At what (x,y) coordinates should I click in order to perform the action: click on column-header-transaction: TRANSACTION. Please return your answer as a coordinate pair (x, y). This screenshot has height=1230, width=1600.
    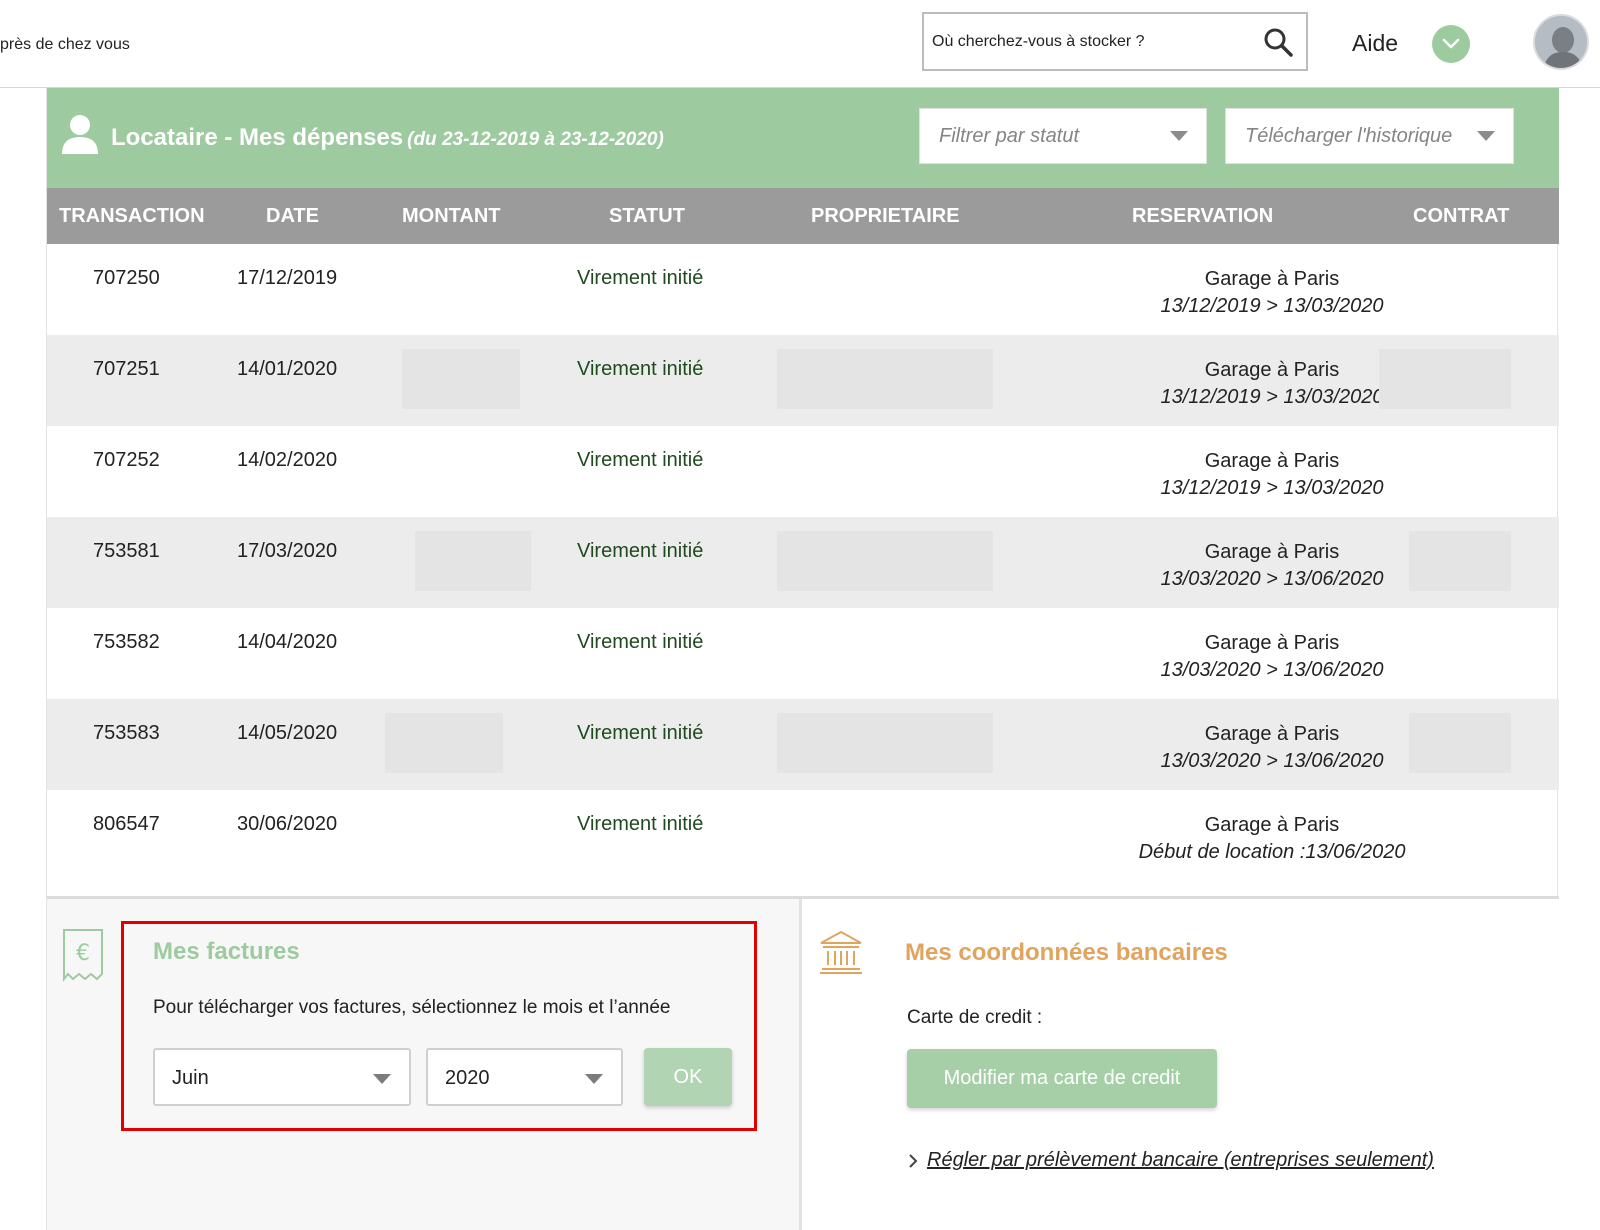
    Looking at the image, I should click on (132, 216).